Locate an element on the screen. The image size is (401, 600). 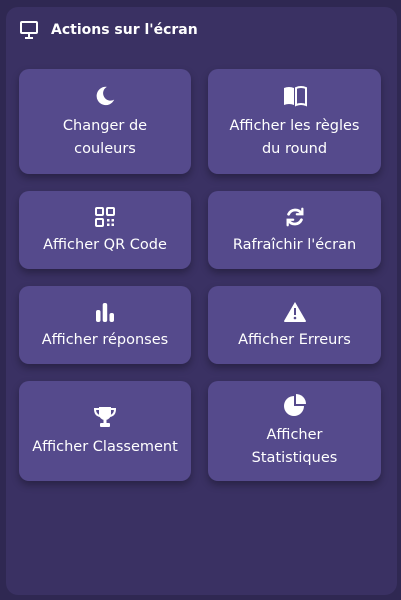
show-round-rules-label: Afficher les règles du round is located at coordinates (294, 137).